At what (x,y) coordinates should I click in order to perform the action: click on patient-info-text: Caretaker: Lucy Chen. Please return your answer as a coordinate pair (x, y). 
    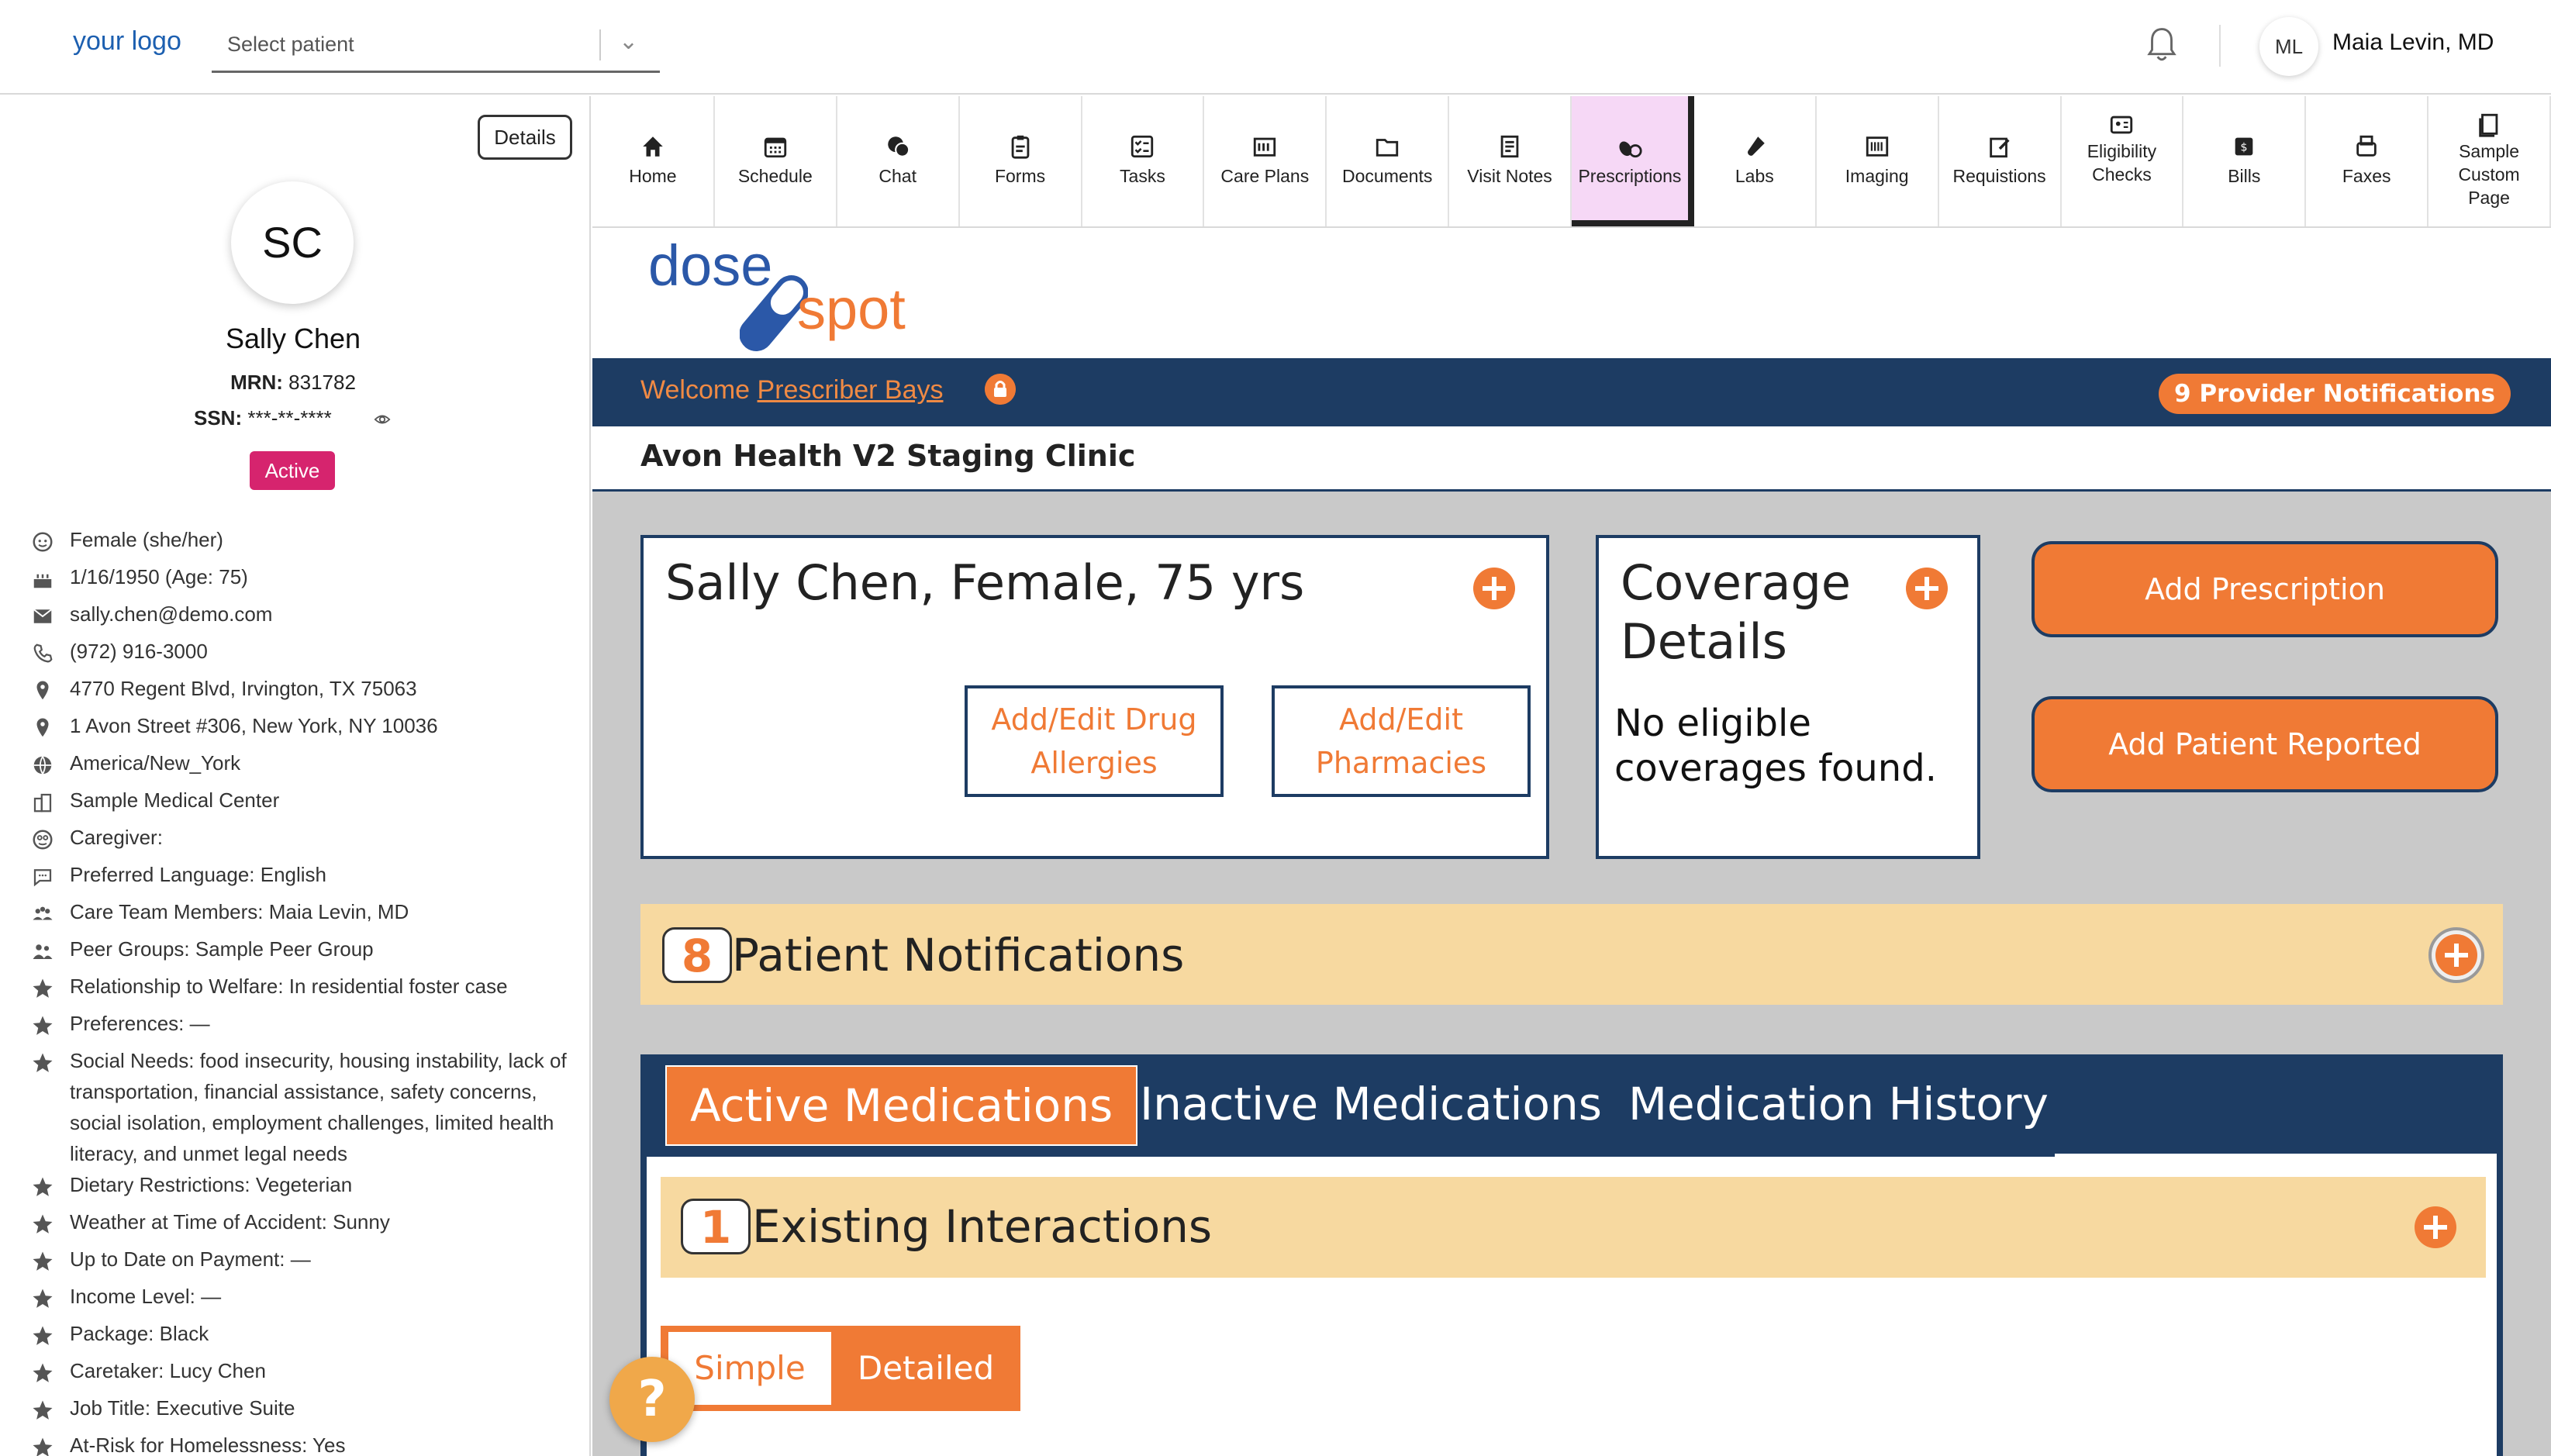
    Looking at the image, I should click on (168, 1371).